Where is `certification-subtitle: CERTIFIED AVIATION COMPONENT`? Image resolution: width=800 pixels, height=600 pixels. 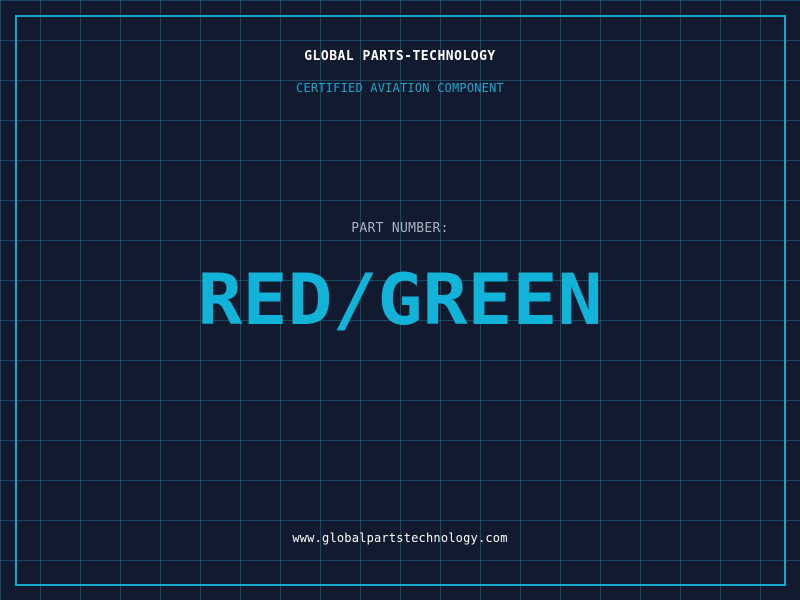 certification-subtitle: CERTIFIED AVIATION COMPONENT is located at coordinates (400, 88).